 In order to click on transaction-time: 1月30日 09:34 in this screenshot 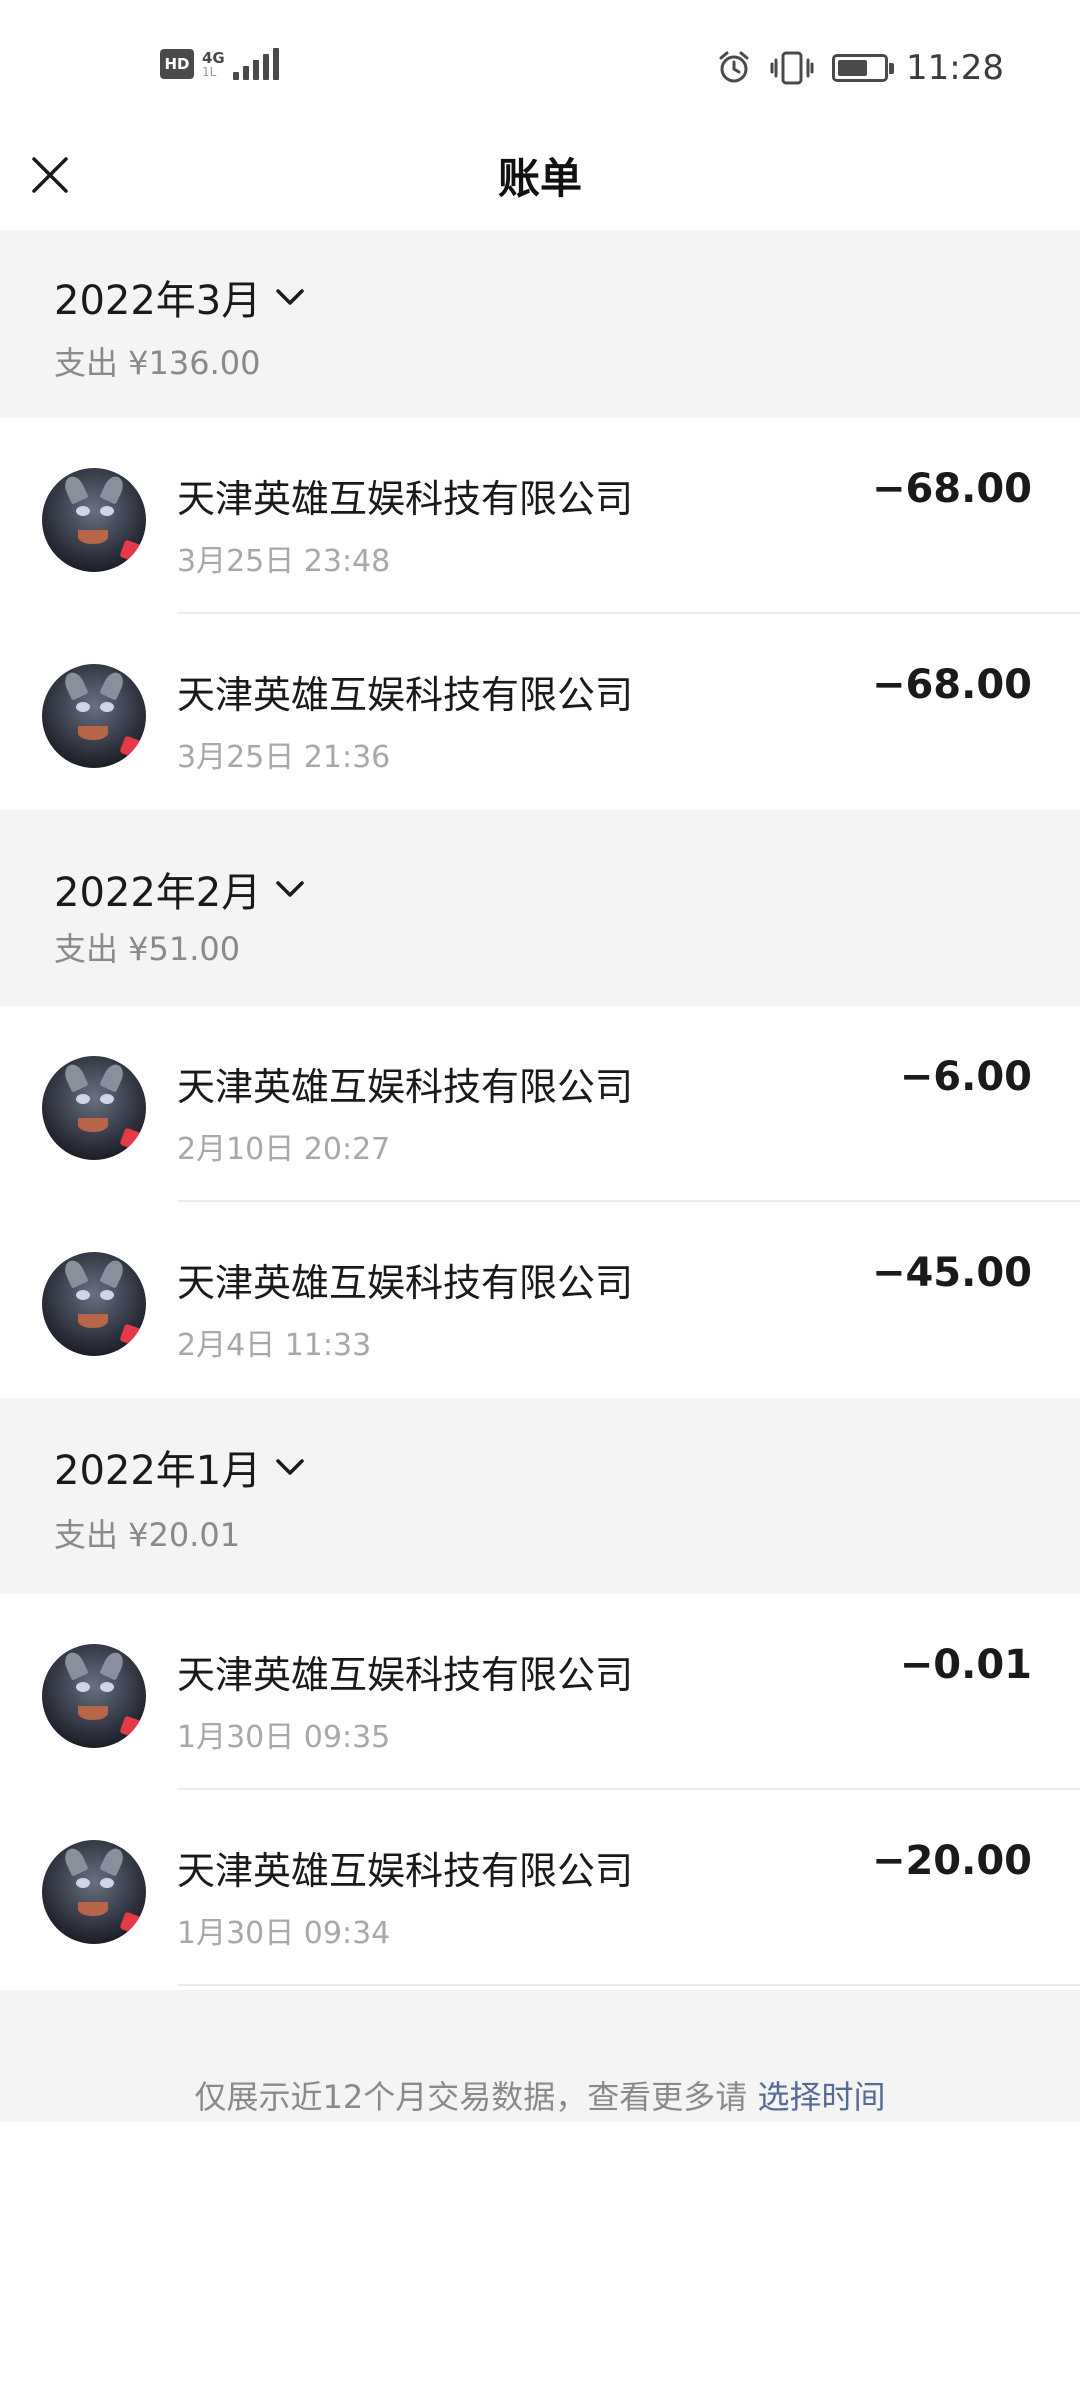, I will do `click(284, 1933)`.